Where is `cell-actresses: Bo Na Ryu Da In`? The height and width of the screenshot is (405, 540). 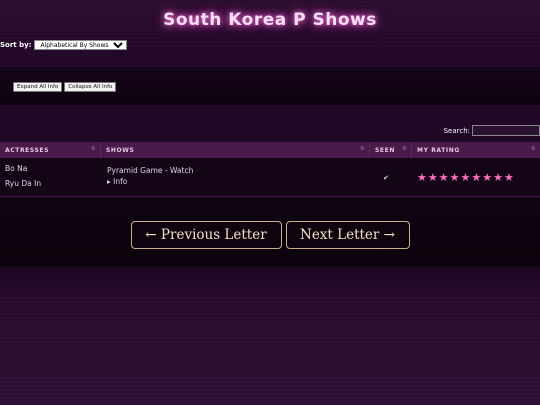 cell-actresses: Bo Na Ryu Da In is located at coordinates (50, 177).